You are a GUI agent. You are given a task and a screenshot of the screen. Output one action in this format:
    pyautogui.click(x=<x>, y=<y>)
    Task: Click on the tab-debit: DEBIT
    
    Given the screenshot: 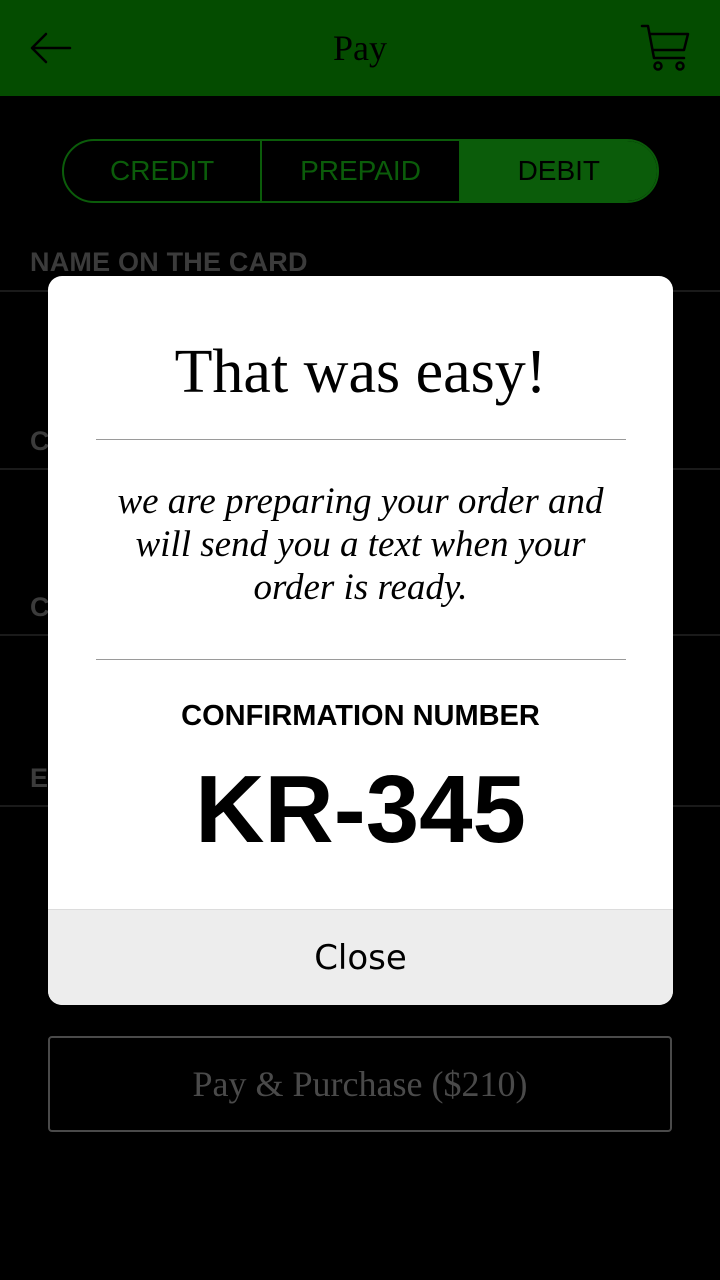 What is the action you would take?
    pyautogui.click(x=557, y=171)
    